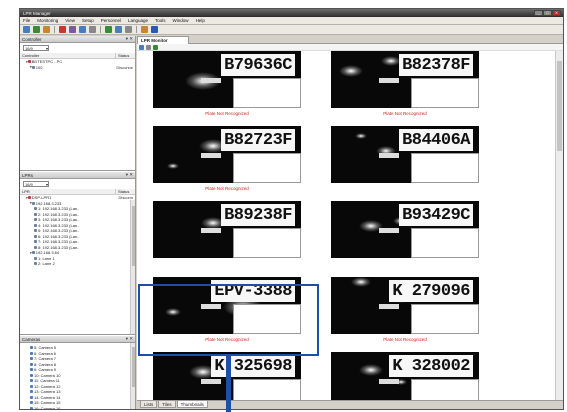  Describe the element at coordinates (46, 29) in the screenshot. I see `settings-icon` at that location.